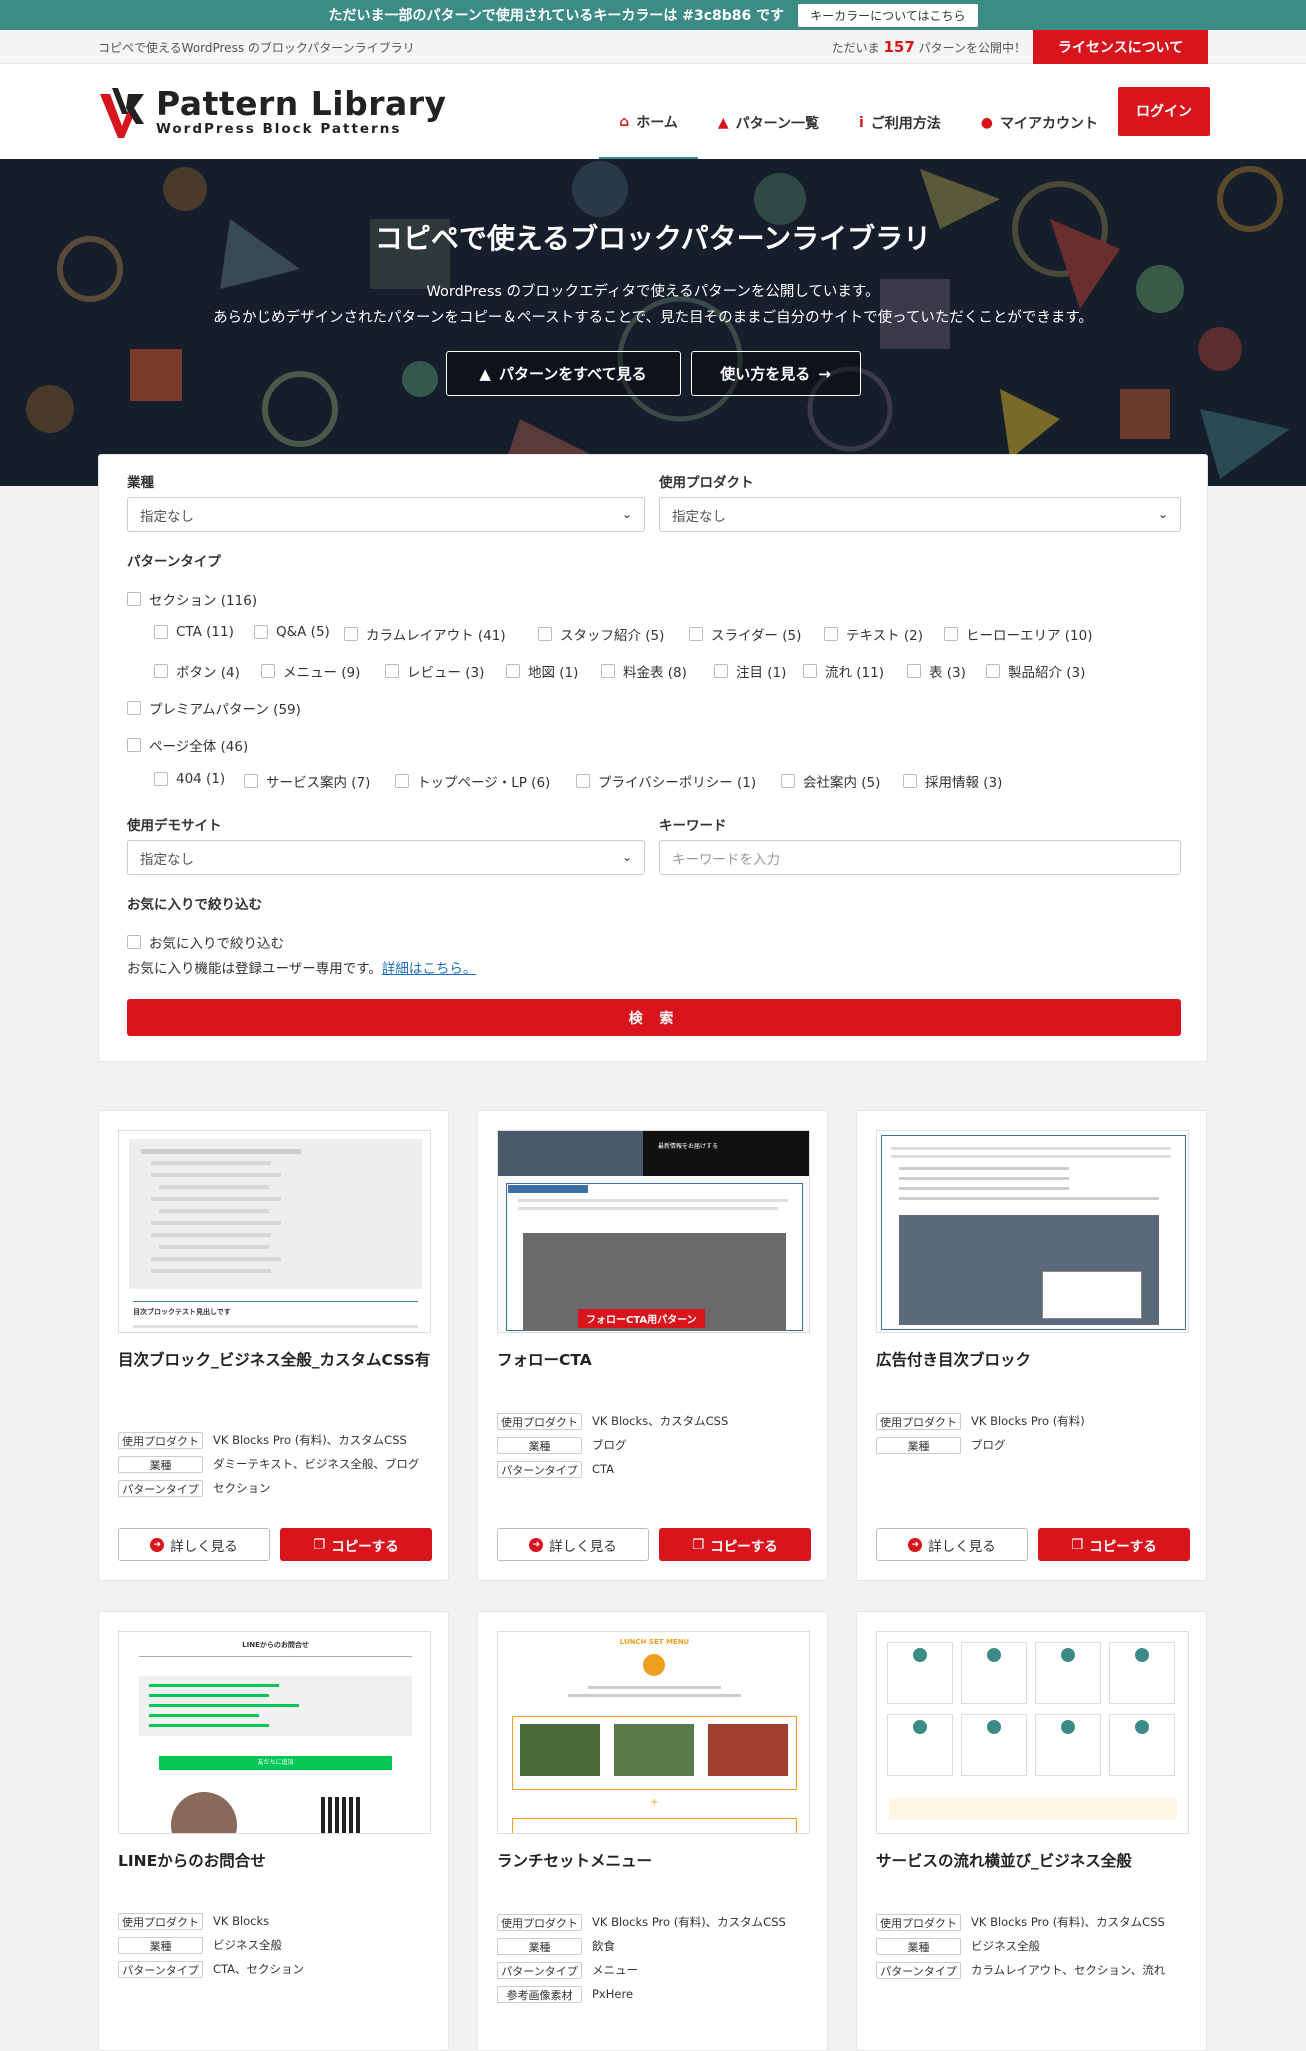  What do you see at coordinates (274, 1231) in the screenshot?
I see `pattern-thumbnail: 目次ブロックテスト見出しです` at bounding box center [274, 1231].